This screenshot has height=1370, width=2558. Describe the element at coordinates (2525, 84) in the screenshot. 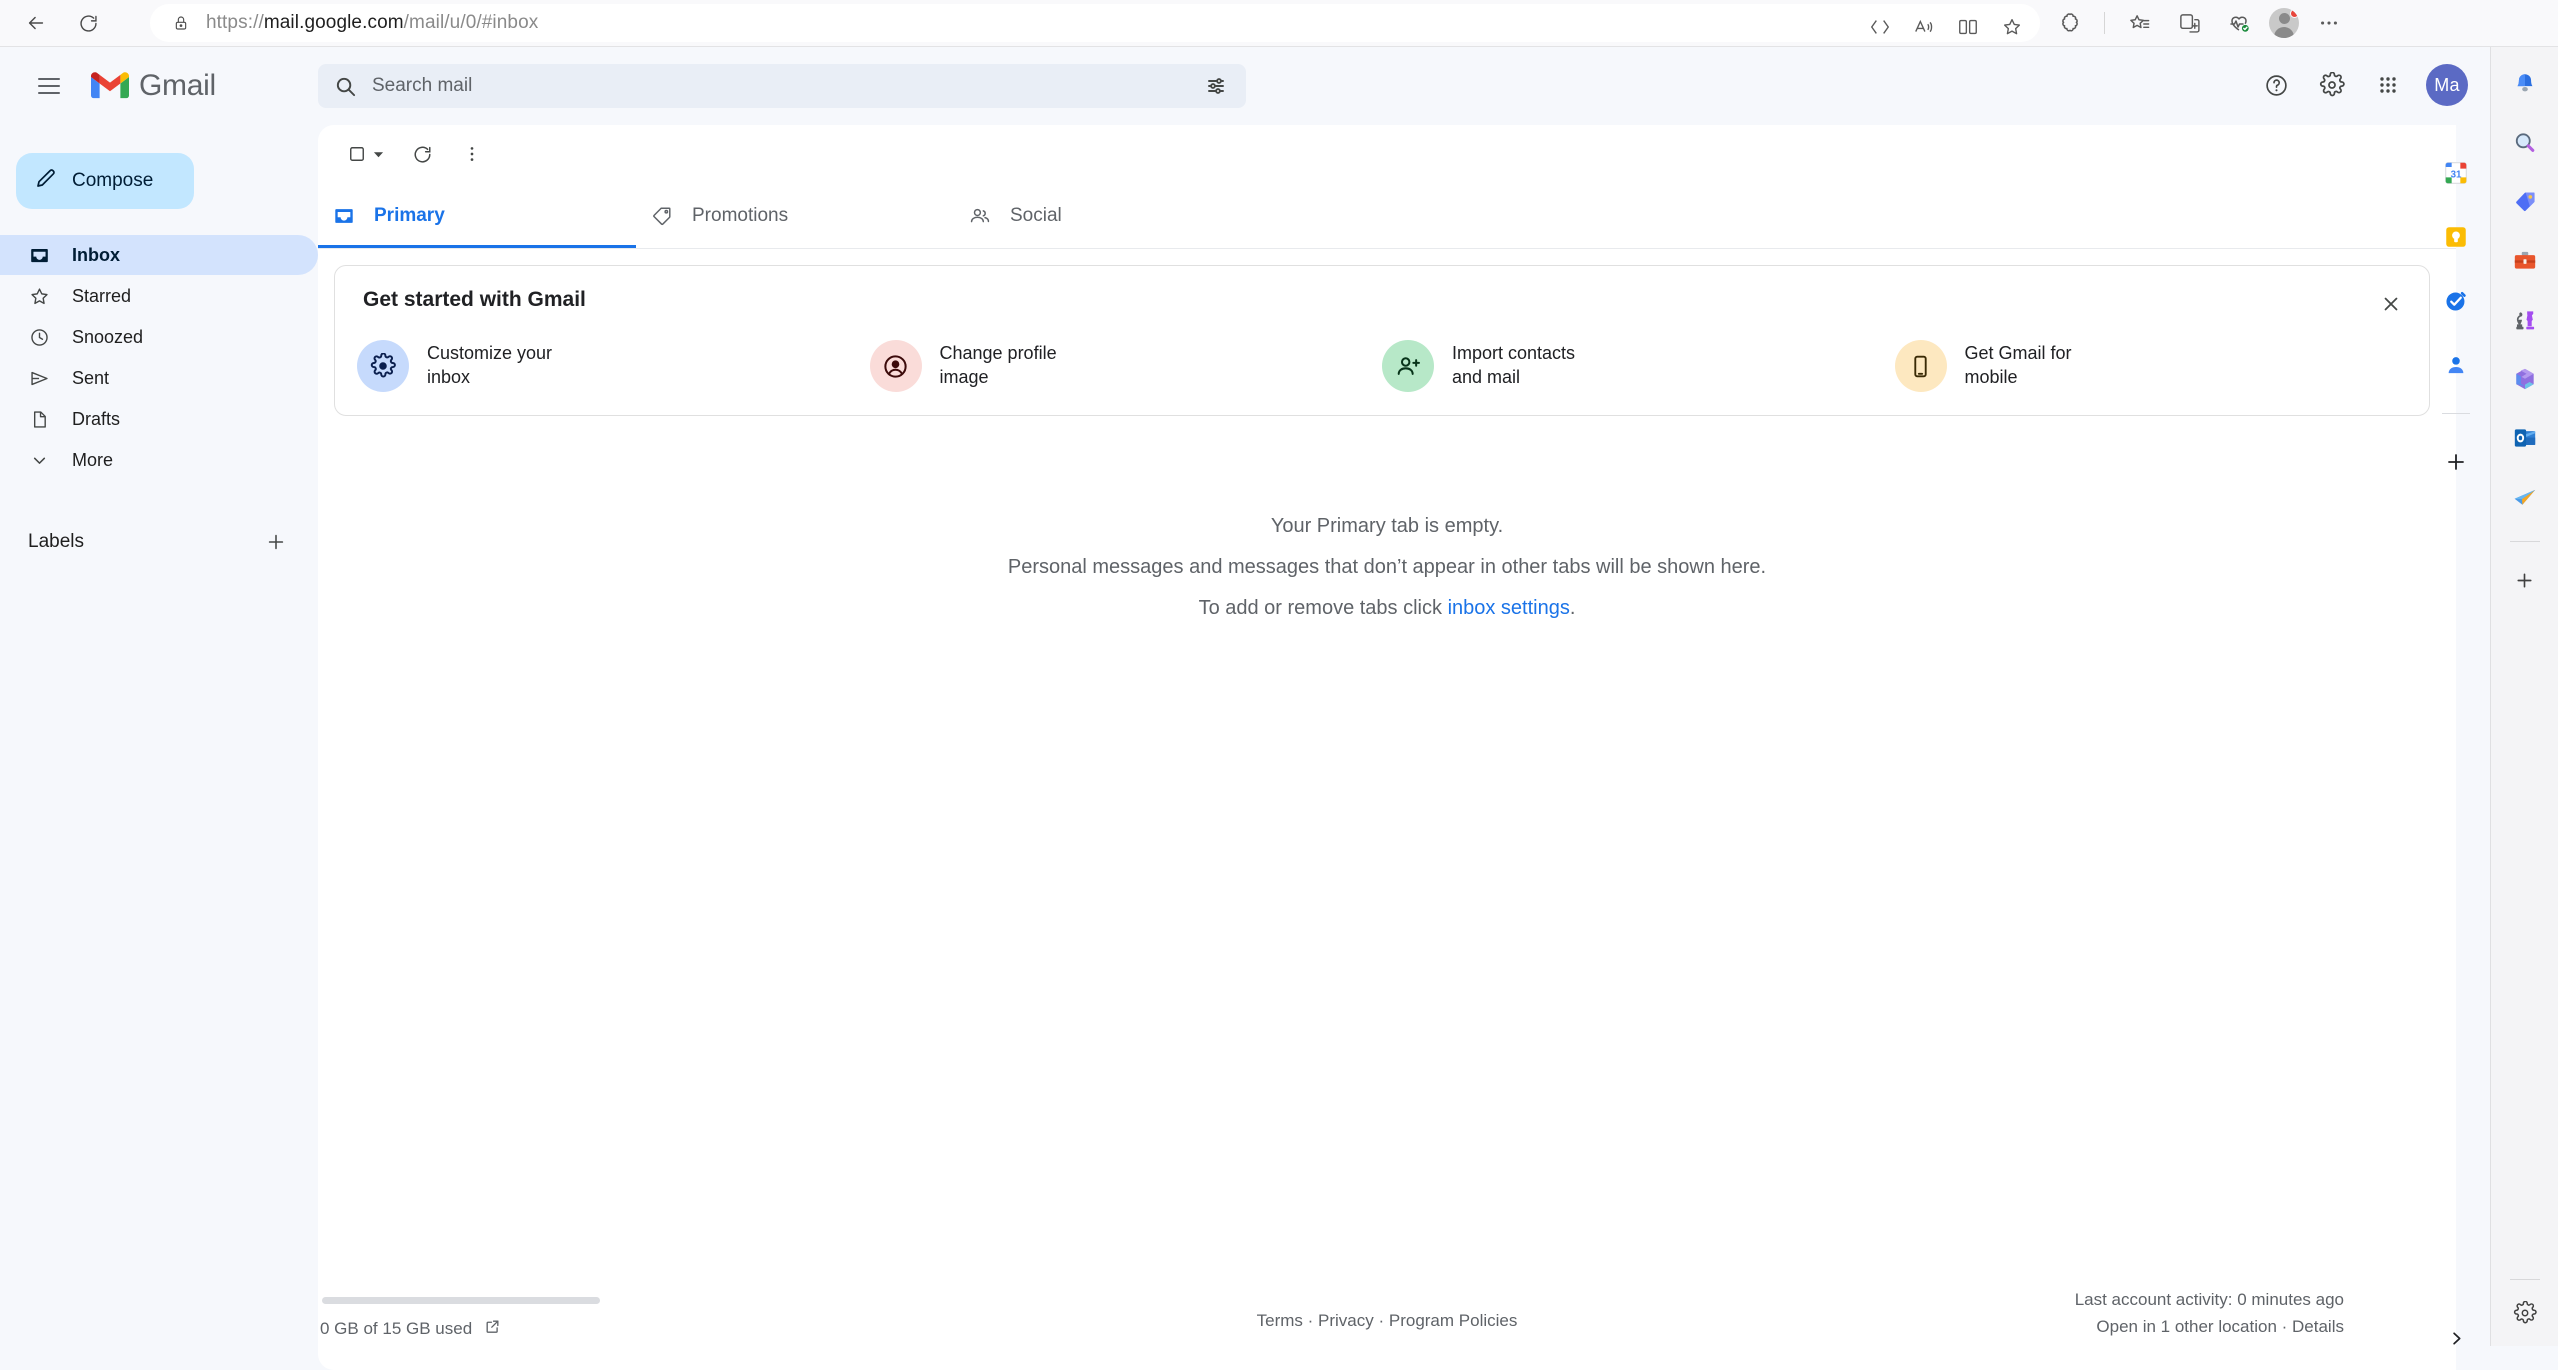

I see `notifications-bell-icon` at that location.